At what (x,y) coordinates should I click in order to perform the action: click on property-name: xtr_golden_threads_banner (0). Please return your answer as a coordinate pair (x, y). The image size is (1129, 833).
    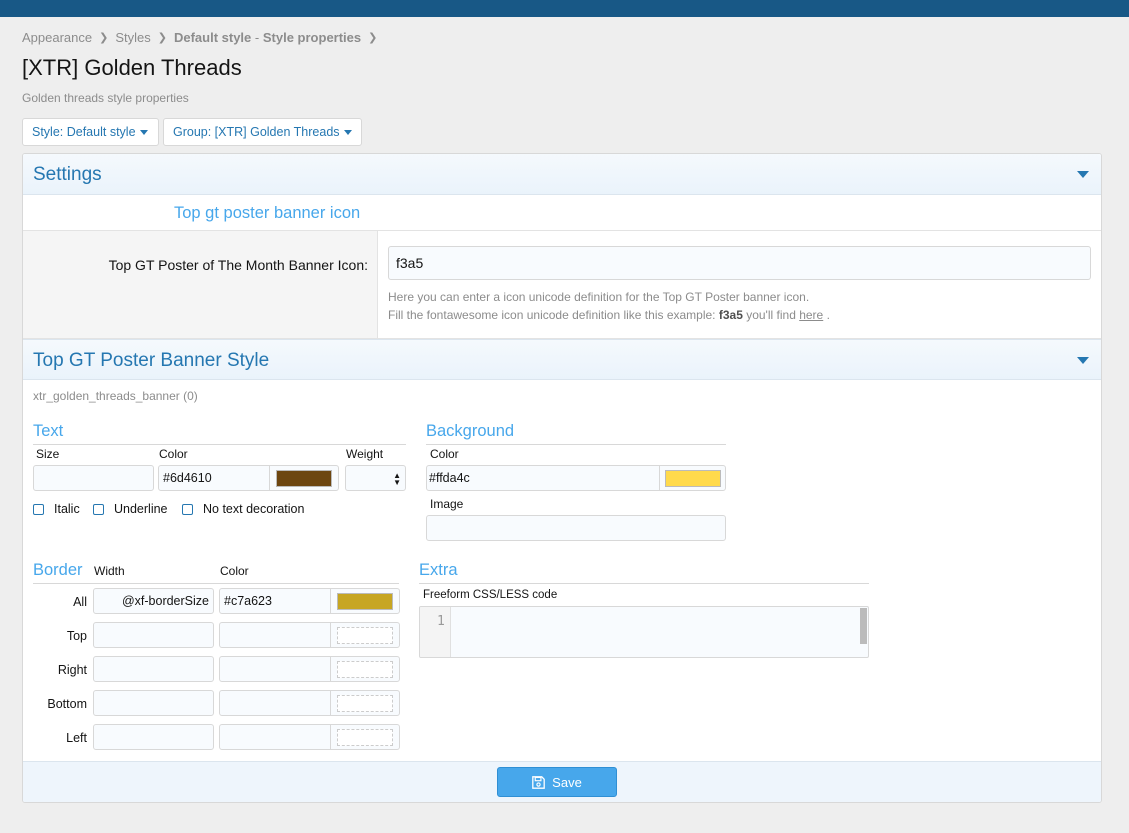
    Looking at the image, I should click on (115, 396).